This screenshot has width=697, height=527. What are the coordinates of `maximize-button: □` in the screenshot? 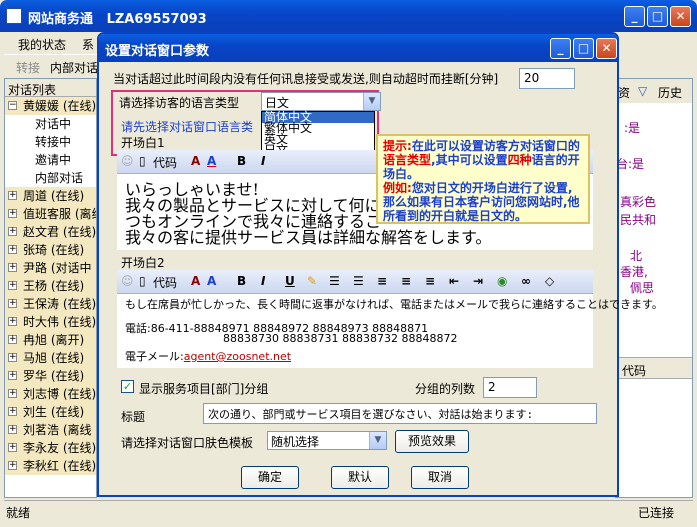 It's located at (657, 16).